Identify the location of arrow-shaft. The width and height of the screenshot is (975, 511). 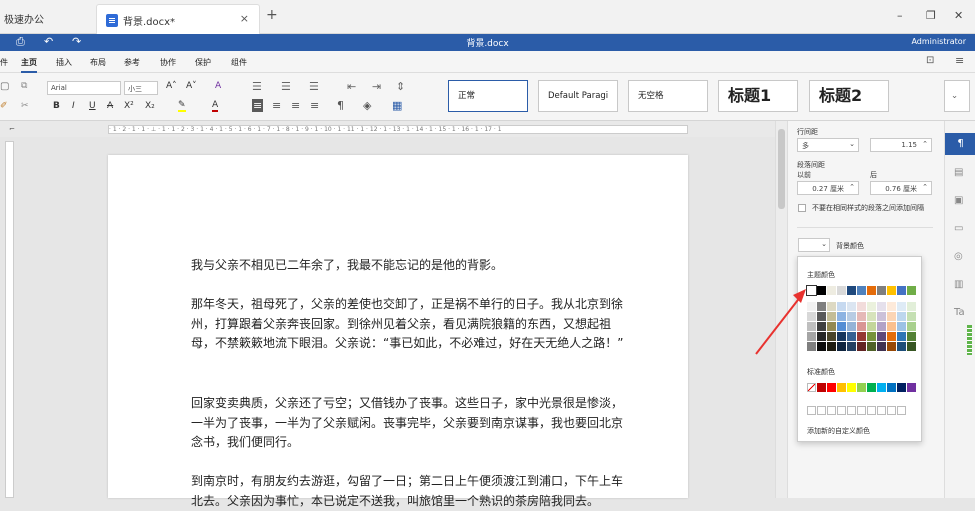
(778, 325).